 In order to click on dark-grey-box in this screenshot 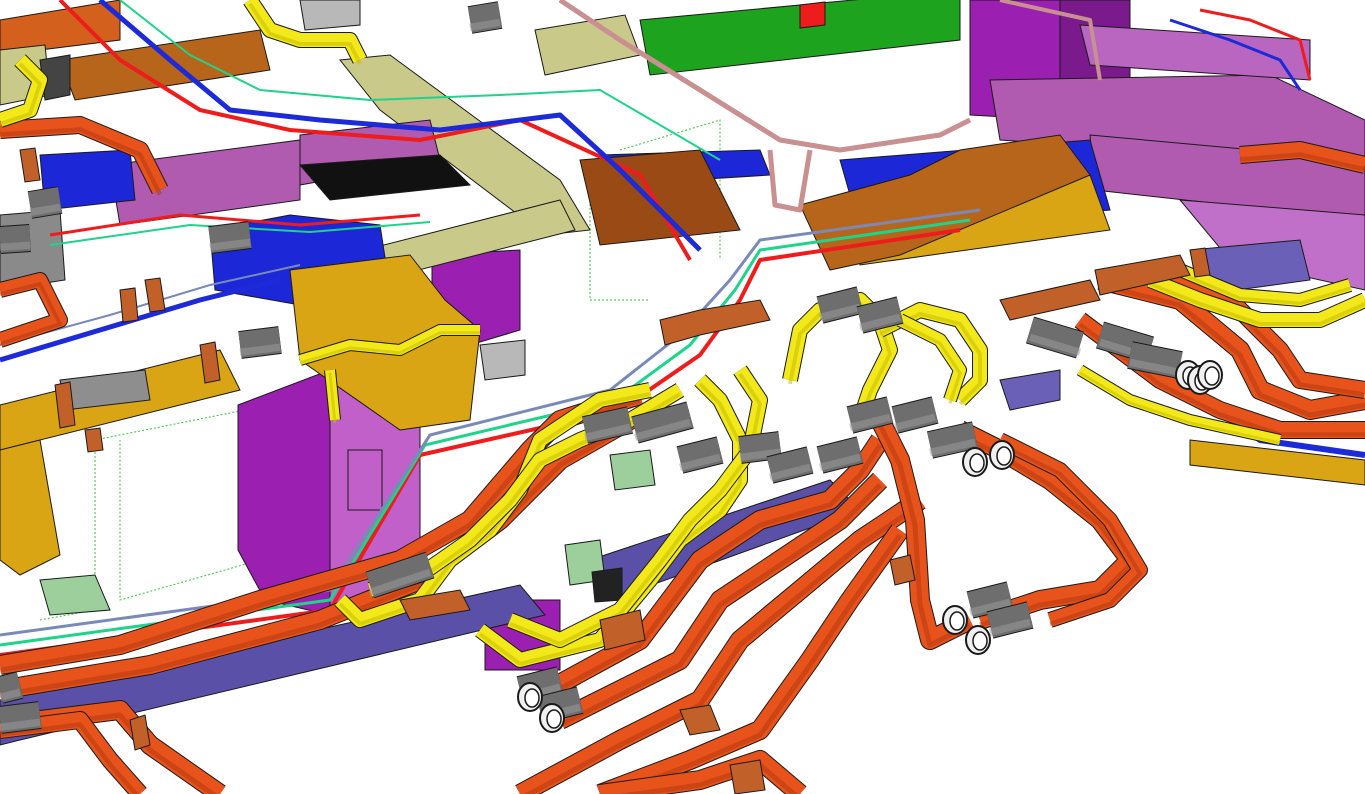, I will do `click(607, 585)`.